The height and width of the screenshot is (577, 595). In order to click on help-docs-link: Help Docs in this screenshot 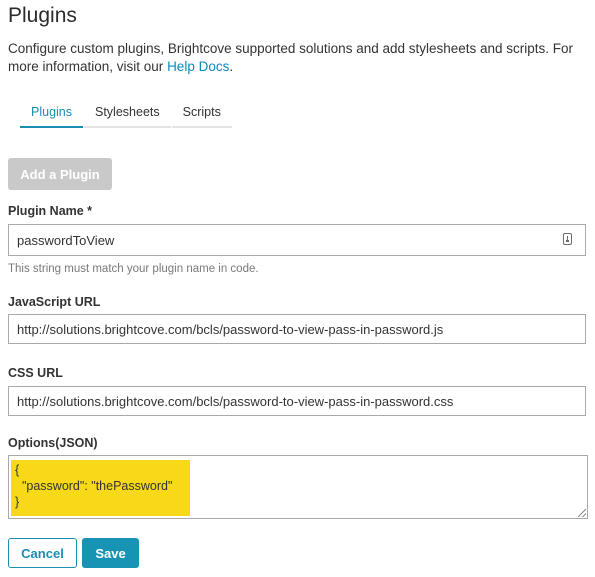, I will do `click(198, 66)`.